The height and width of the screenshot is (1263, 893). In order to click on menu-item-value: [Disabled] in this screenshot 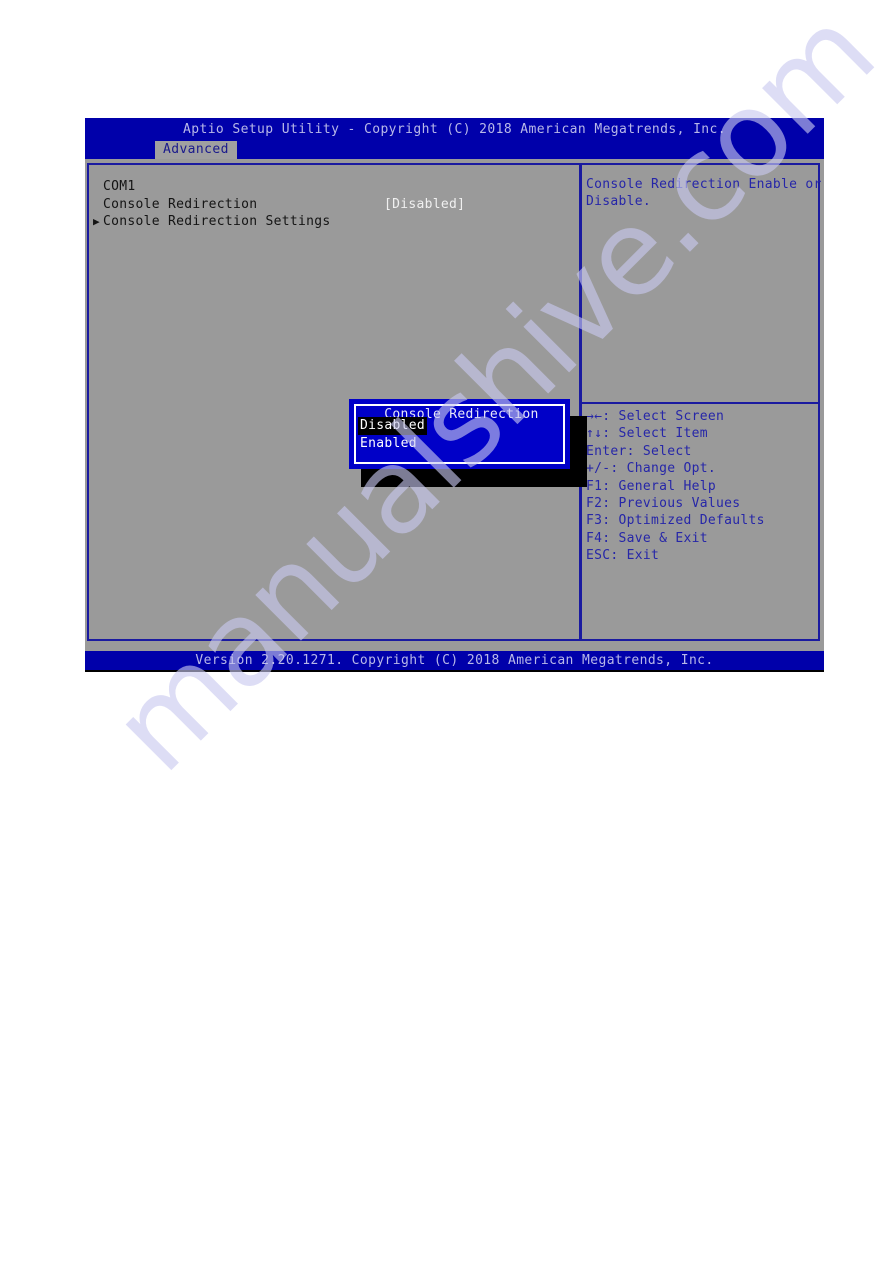, I will do `click(424, 204)`.